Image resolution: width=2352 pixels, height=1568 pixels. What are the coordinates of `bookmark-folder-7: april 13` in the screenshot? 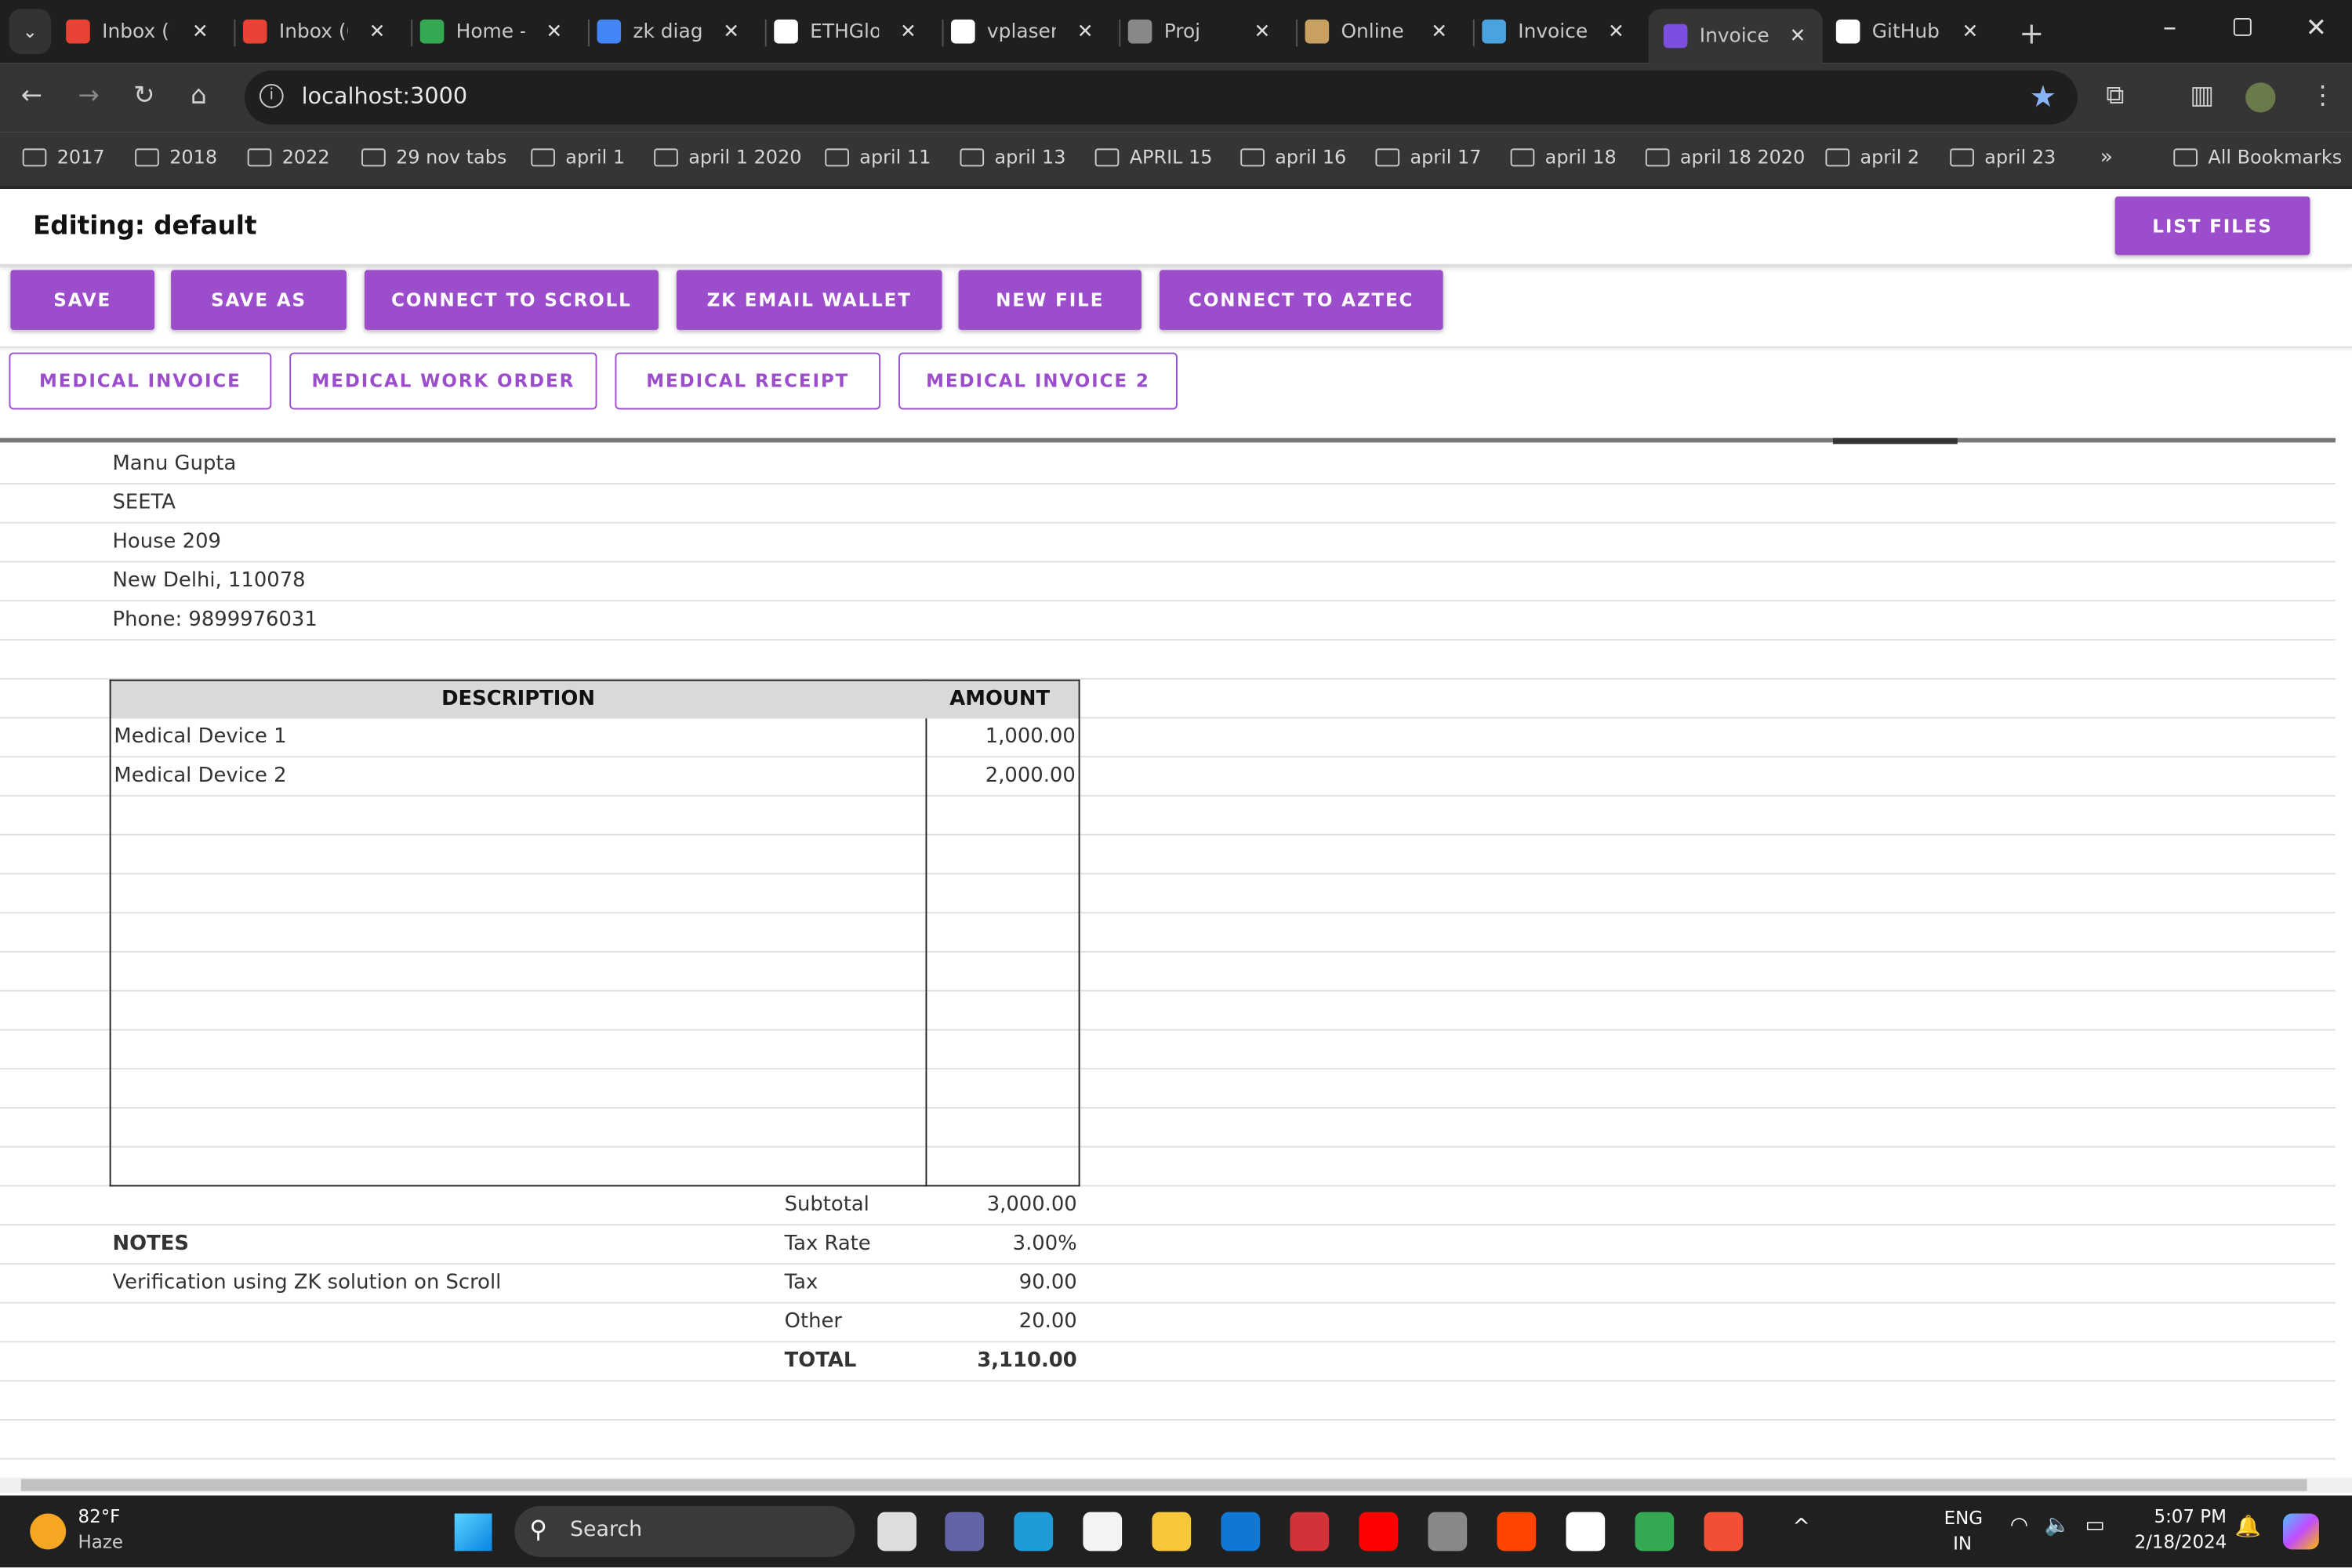 It's located at (1012, 157).